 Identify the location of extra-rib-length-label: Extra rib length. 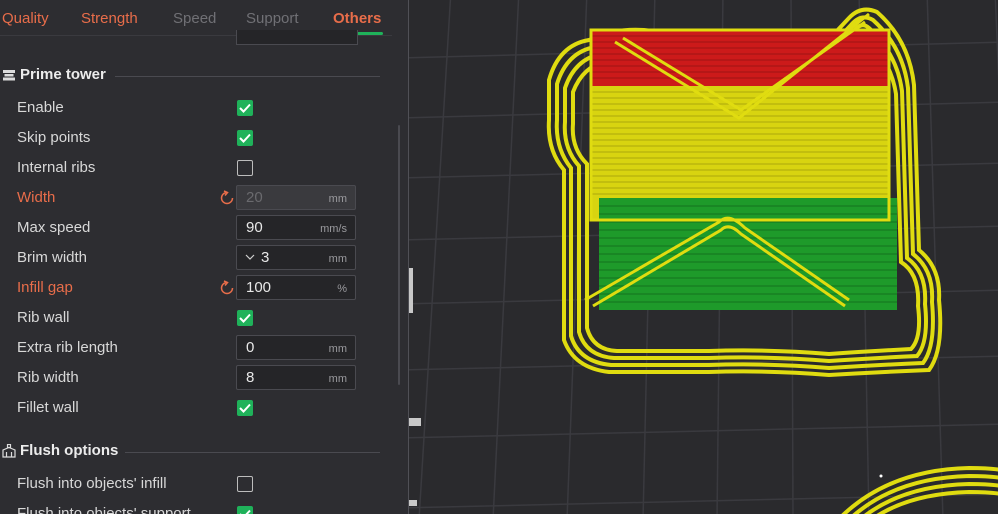
(67, 347).